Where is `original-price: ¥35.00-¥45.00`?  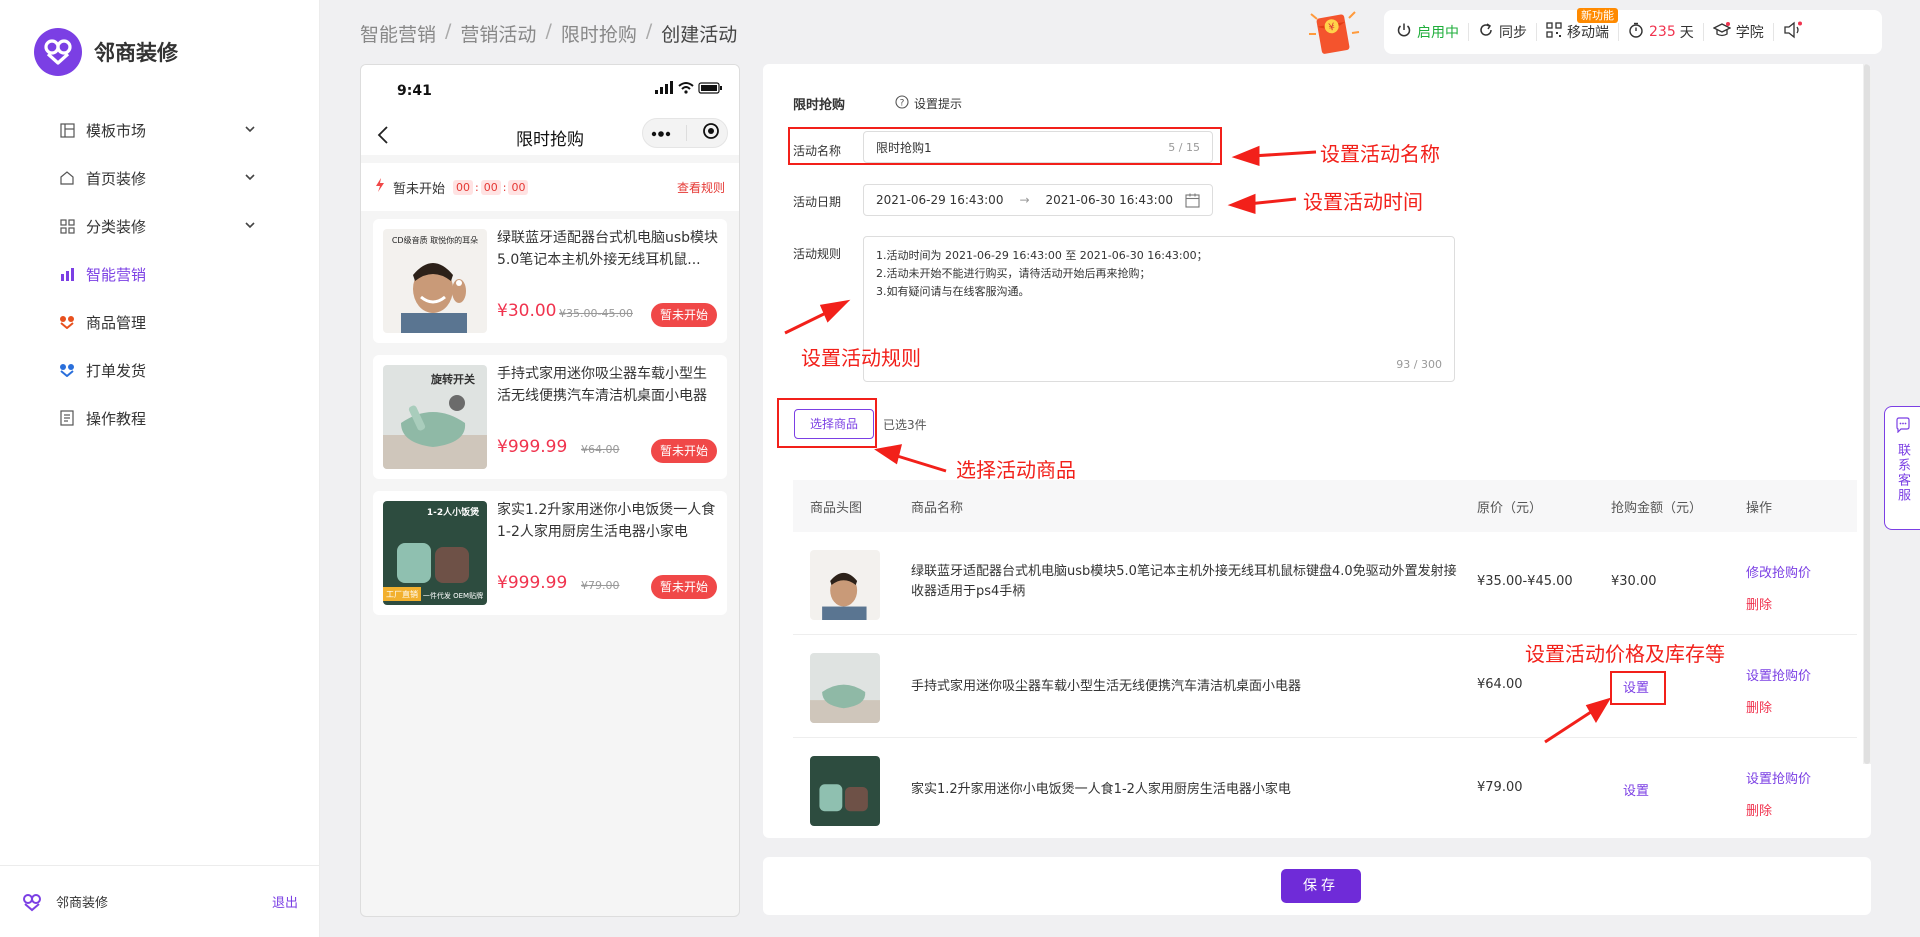
original-price: ¥35.00-¥45.00 is located at coordinates (1525, 581).